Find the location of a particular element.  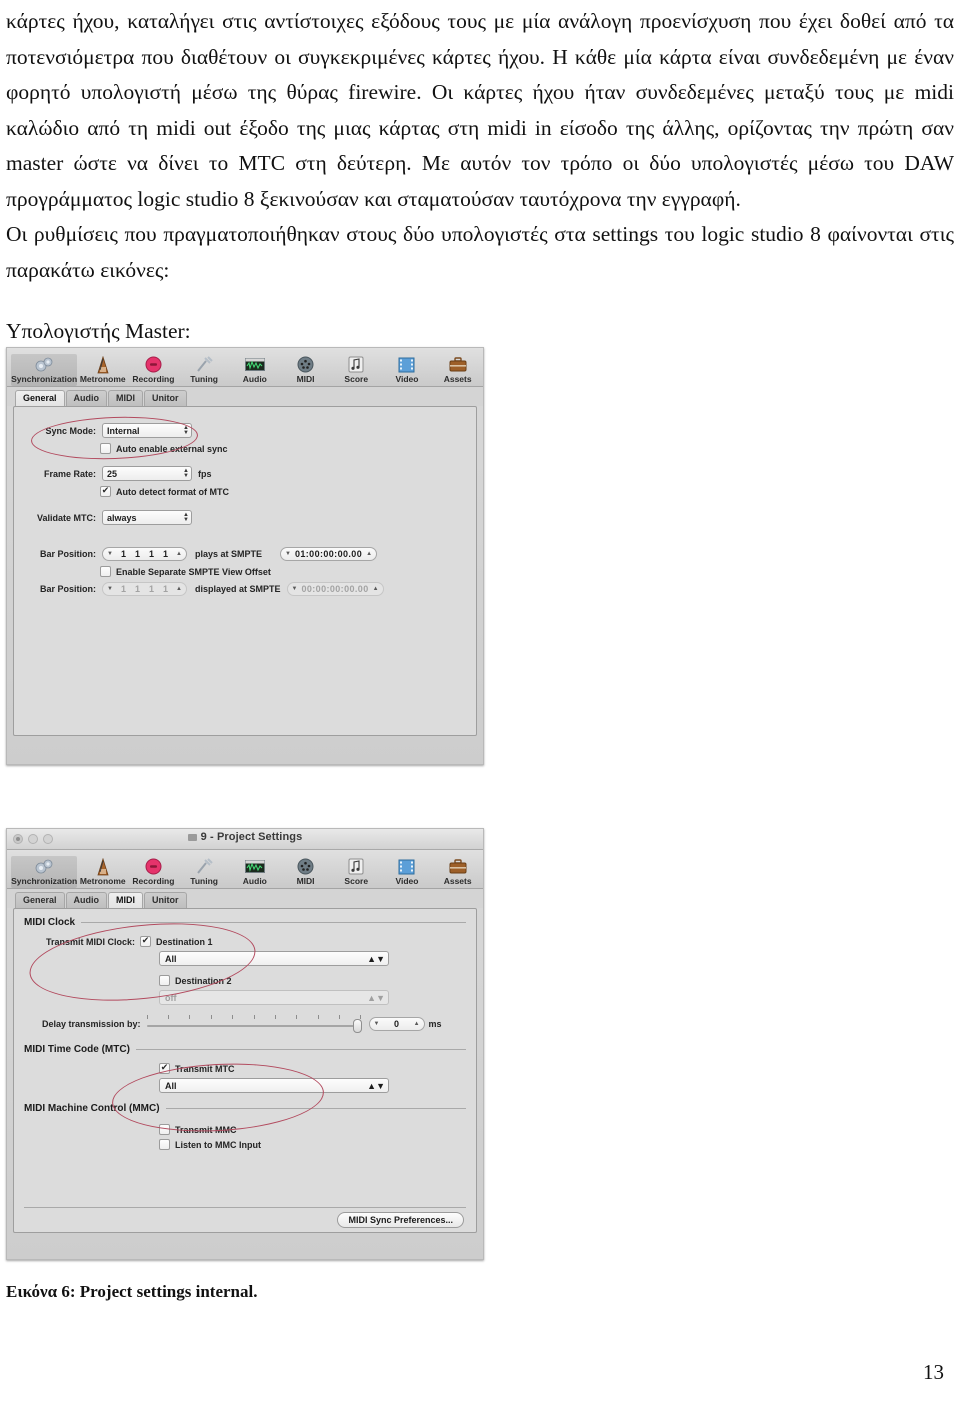

tab-strip-2: General Audio MIDI Unitor is located at coordinates (245, 898).